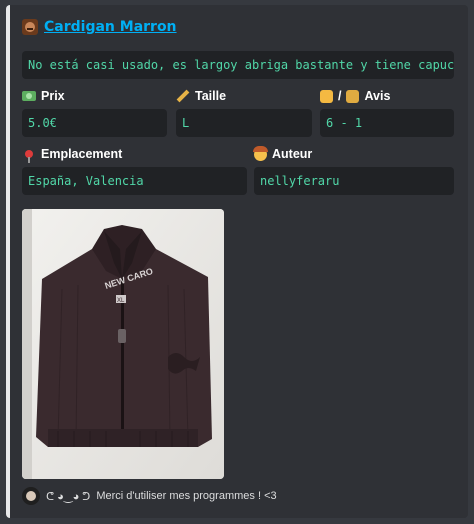 Image resolution: width=474 pixels, height=524 pixels. Describe the element at coordinates (354, 181) in the screenshot. I see `field-value-author: nellyferaru` at that location.